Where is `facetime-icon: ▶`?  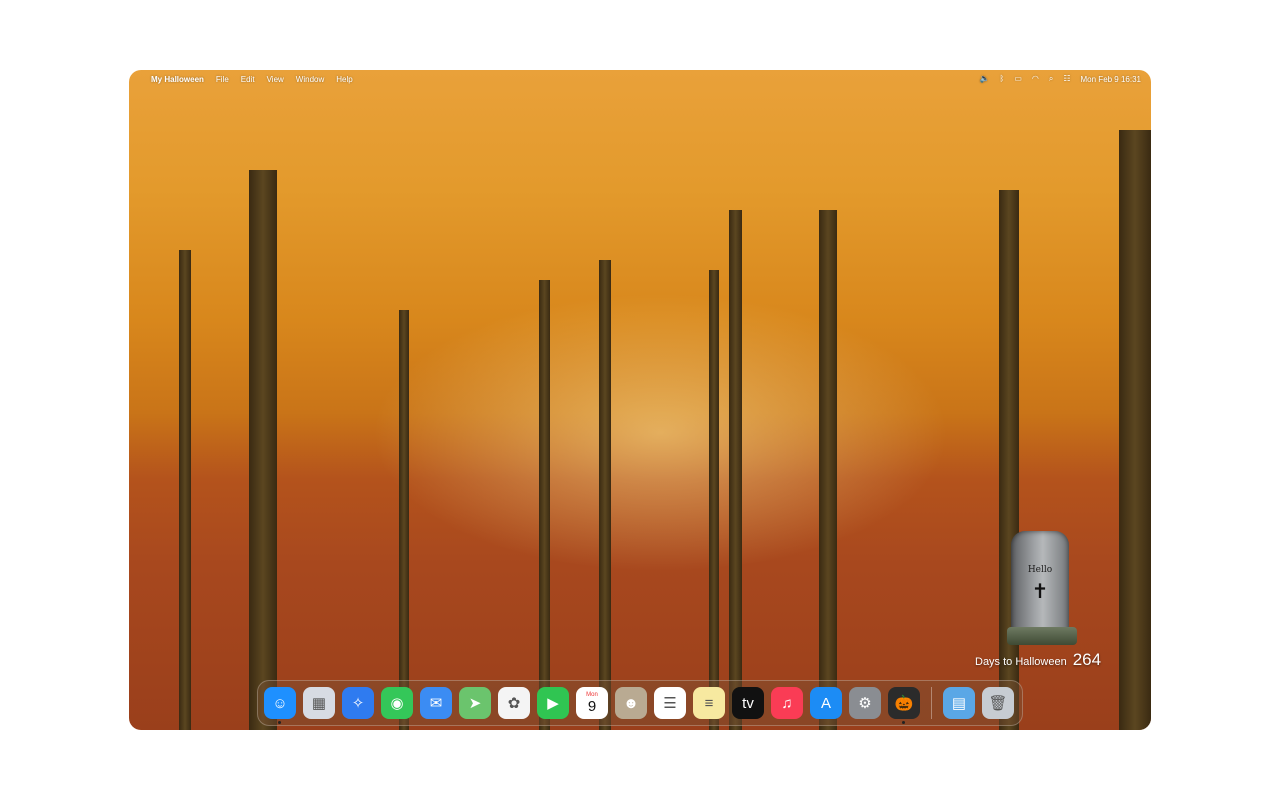 facetime-icon: ▶ is located at coordinates (553, 703).